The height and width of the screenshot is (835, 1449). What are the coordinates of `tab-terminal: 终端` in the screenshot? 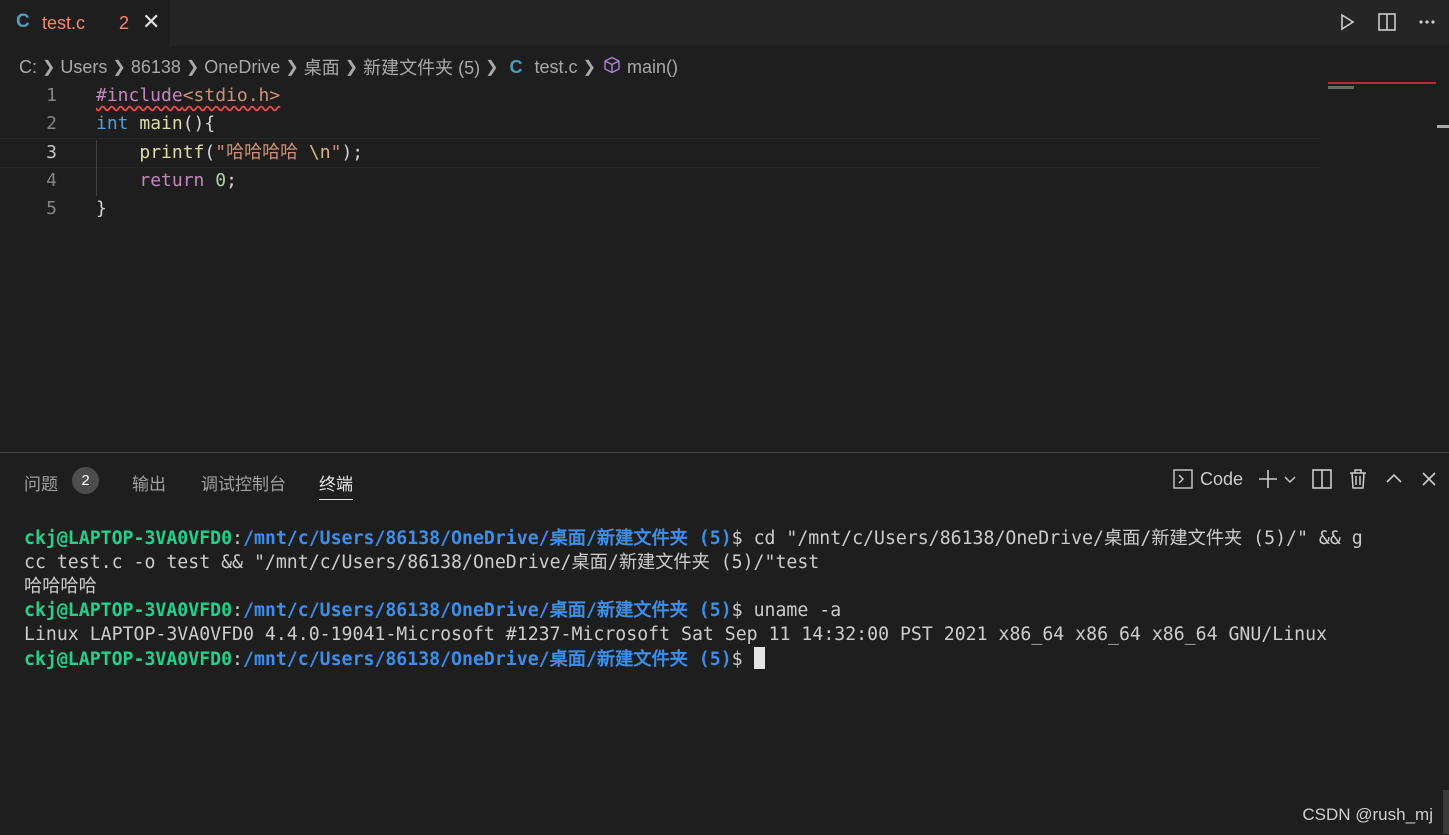 It's located at (336, 485).